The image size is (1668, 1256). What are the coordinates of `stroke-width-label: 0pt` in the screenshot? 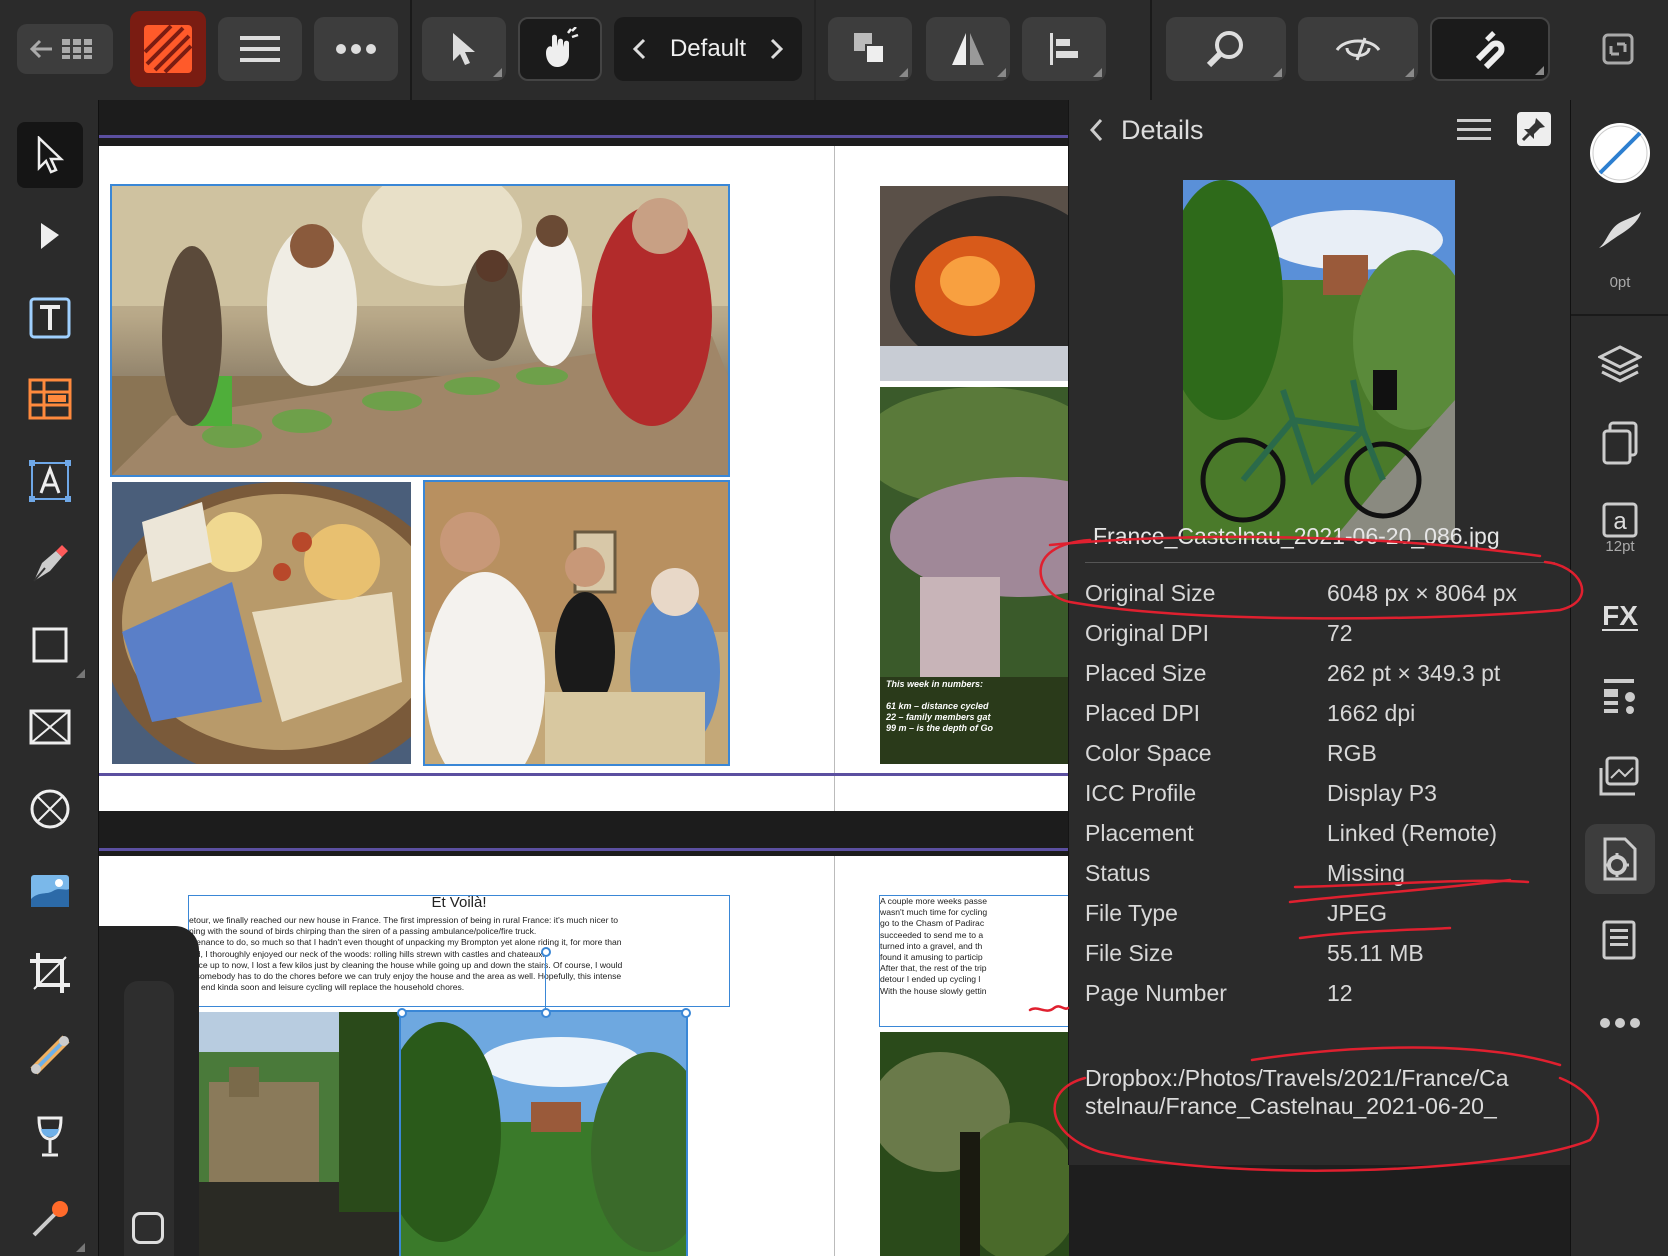 It's located at (1620, 282).